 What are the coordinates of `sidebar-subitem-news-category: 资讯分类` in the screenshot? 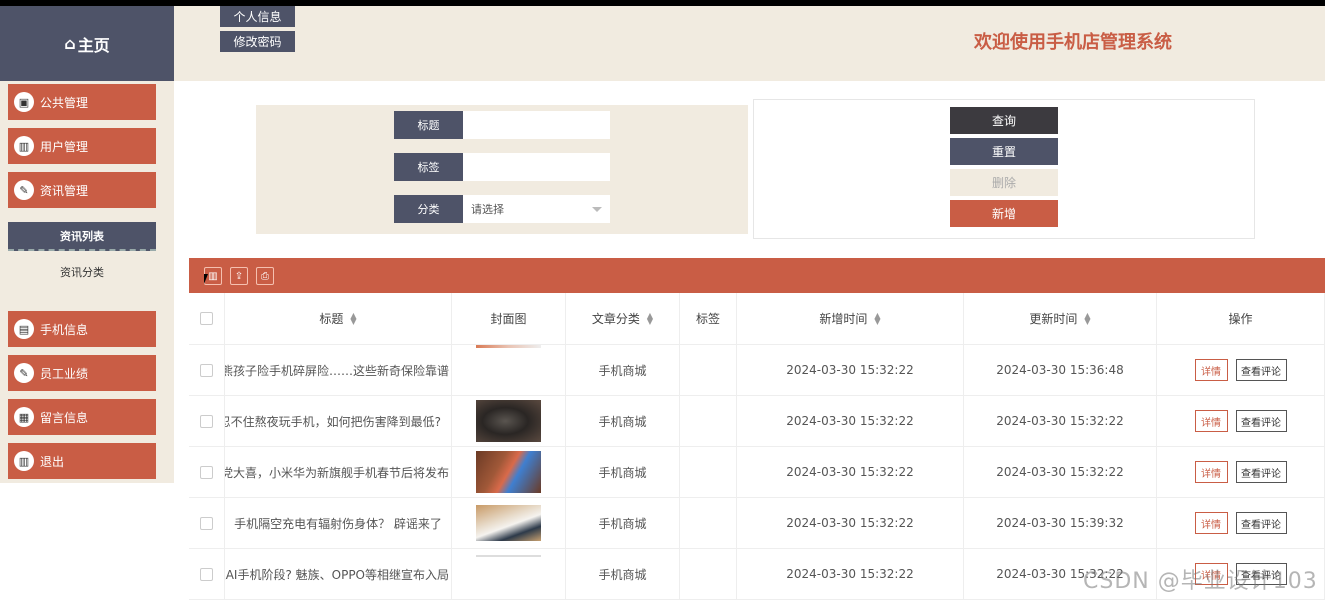 It's located at (82, 272).